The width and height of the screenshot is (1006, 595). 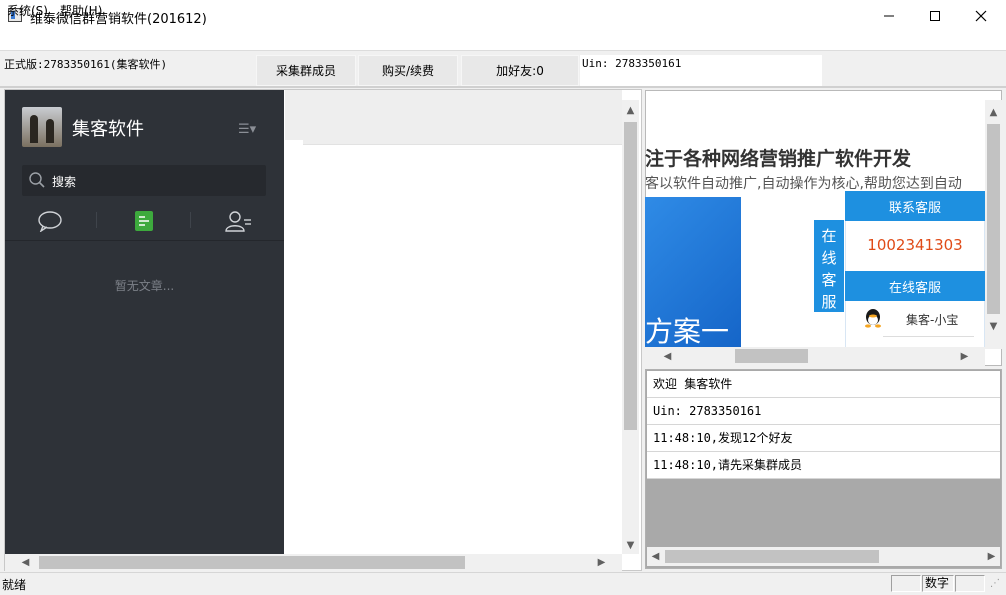 I want to click on close-button, so click(x=981, y=15).